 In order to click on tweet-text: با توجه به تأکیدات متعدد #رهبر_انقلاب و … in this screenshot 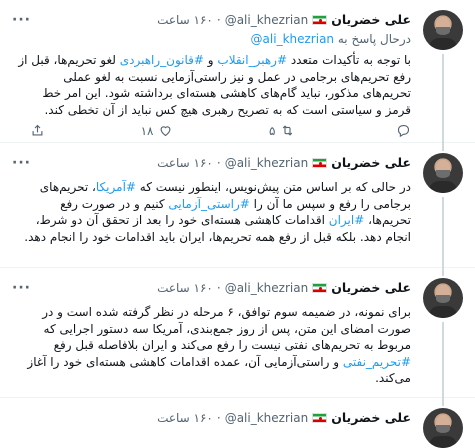, I will do `click(212, 85)`.